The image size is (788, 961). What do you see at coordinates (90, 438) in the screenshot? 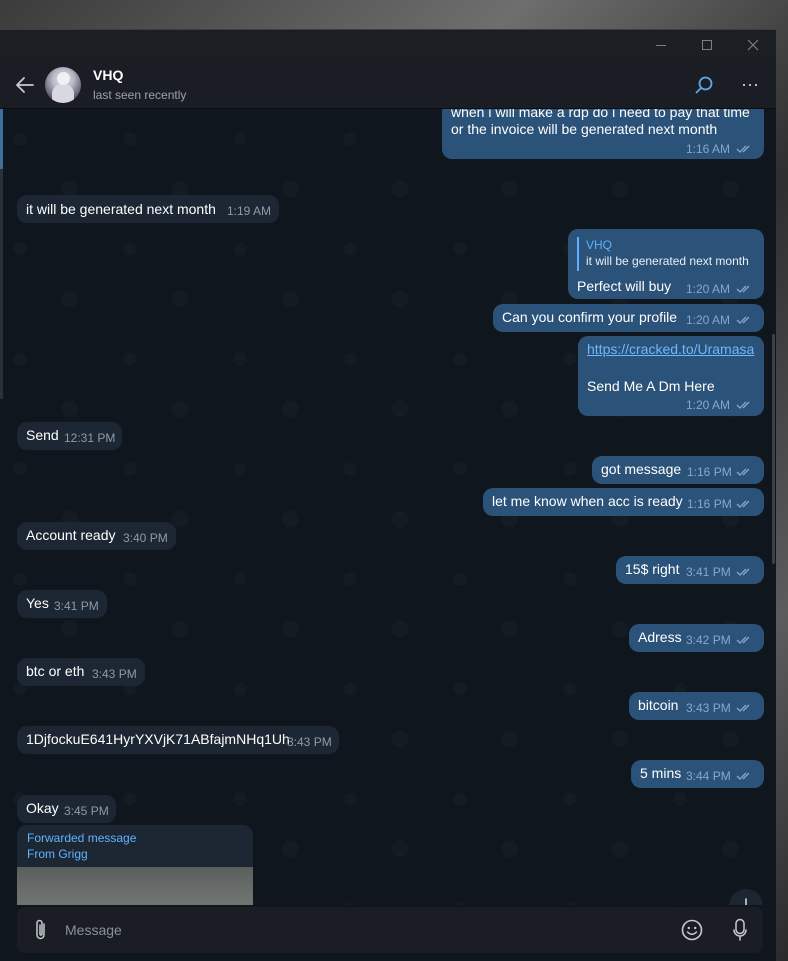
I see `message-time: 12:31 PM` at bounding box center [90, 438].